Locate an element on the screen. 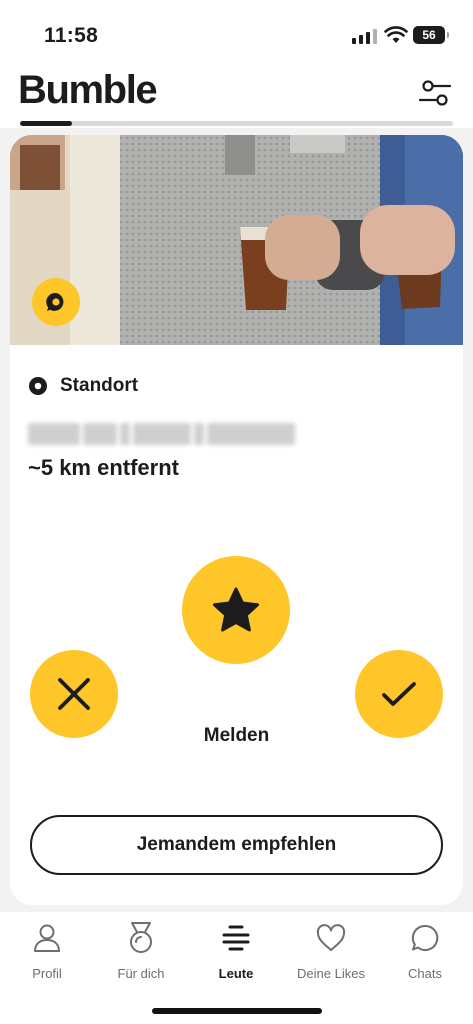 Image resolution: width=473 pixels, height=1024 pixels. checkmark-icon is located at coordinates (399, 694).